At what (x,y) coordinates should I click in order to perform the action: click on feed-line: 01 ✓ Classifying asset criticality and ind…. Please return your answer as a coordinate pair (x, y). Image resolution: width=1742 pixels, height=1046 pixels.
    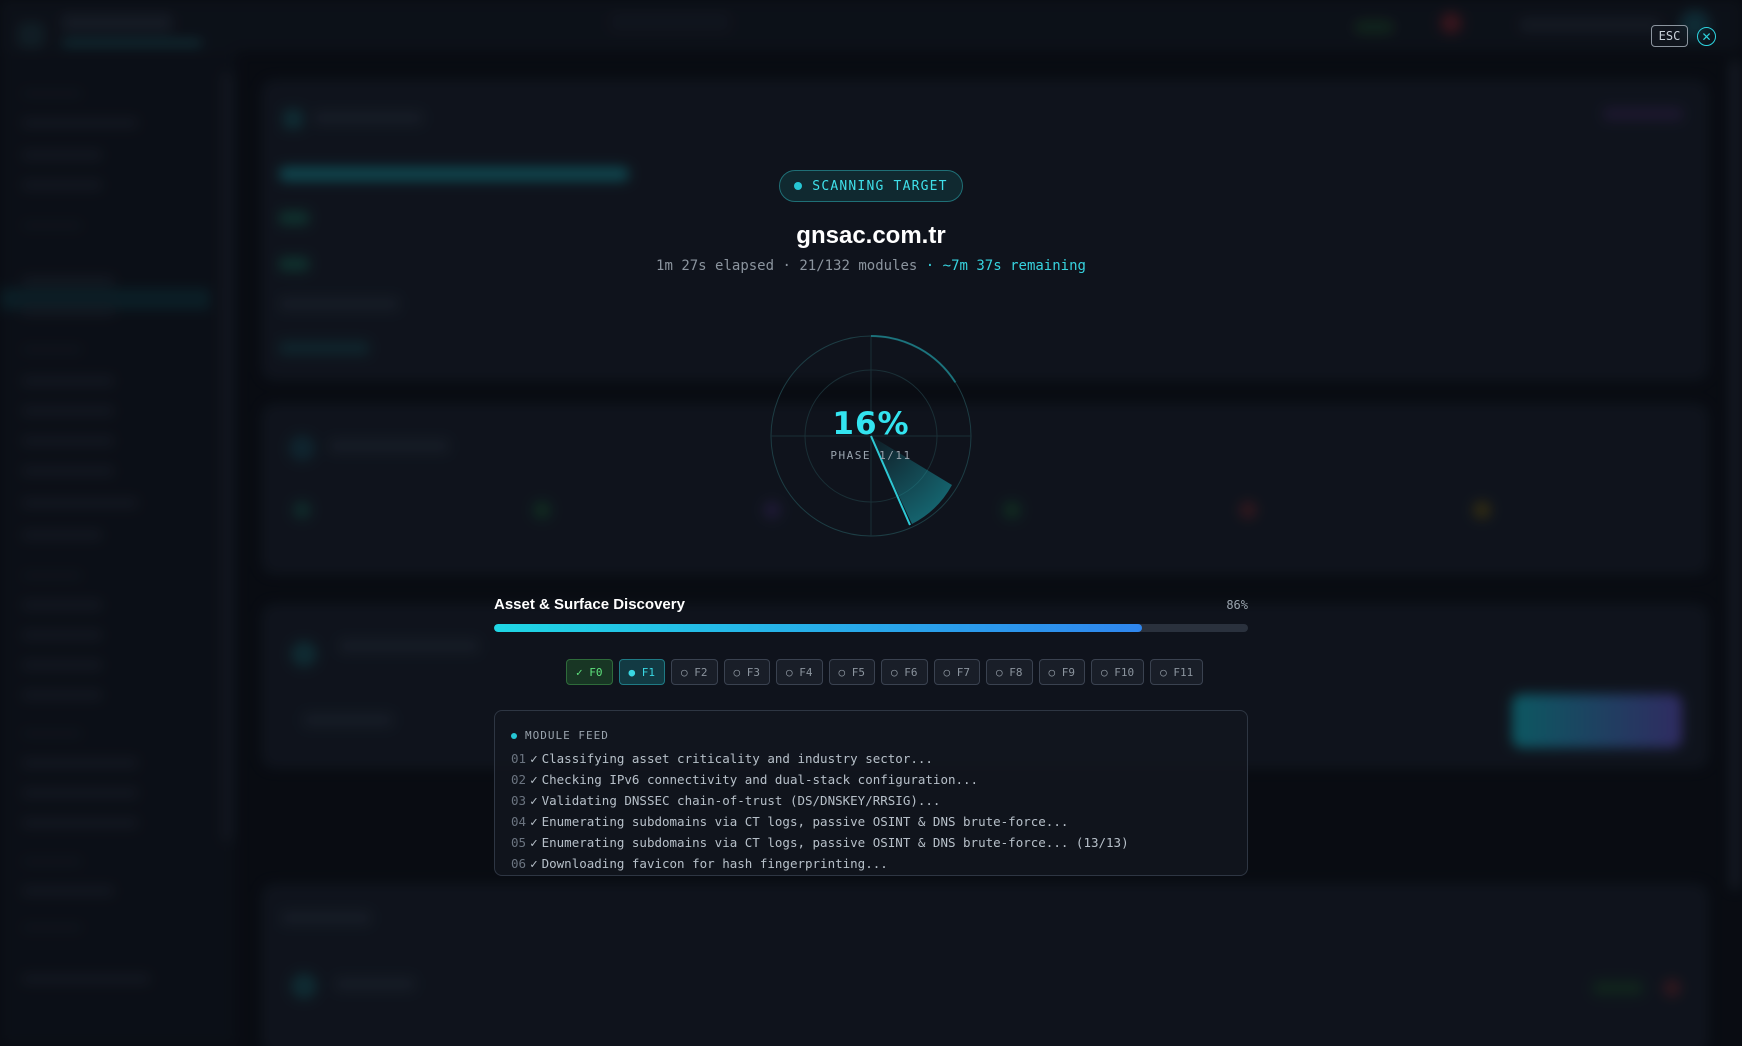
    Looking at the image, I should click on (871, 758).